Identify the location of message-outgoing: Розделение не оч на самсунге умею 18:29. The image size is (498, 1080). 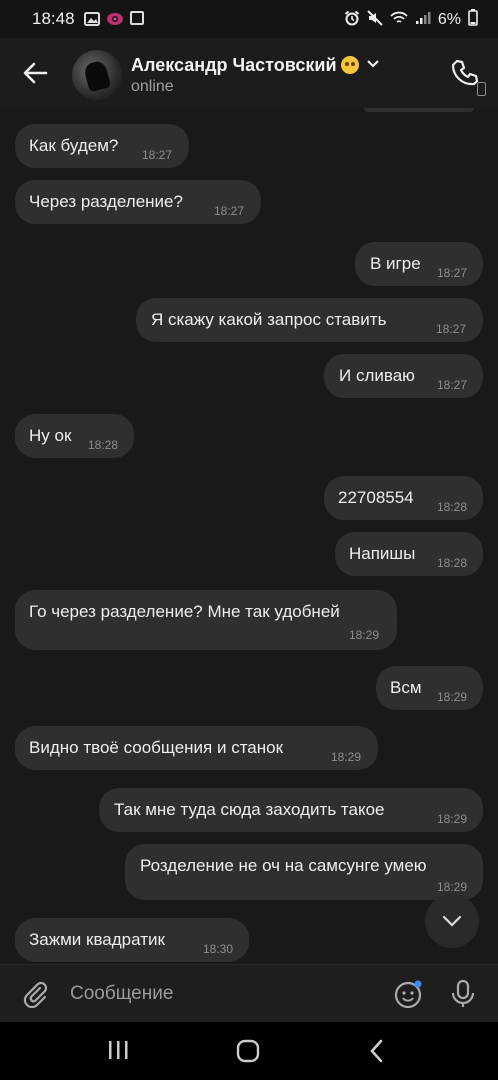
(304, 872).